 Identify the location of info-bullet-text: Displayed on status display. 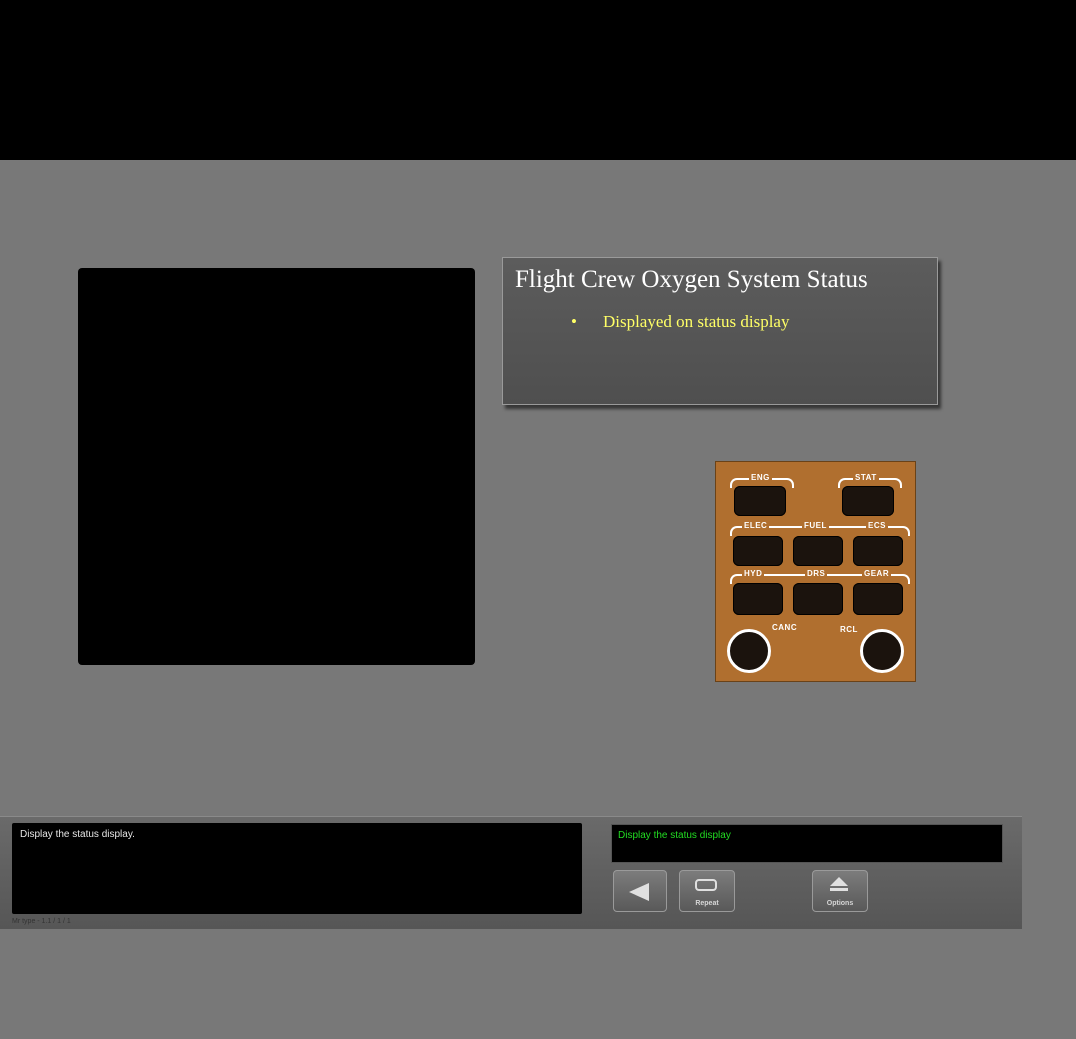
(696, 321).